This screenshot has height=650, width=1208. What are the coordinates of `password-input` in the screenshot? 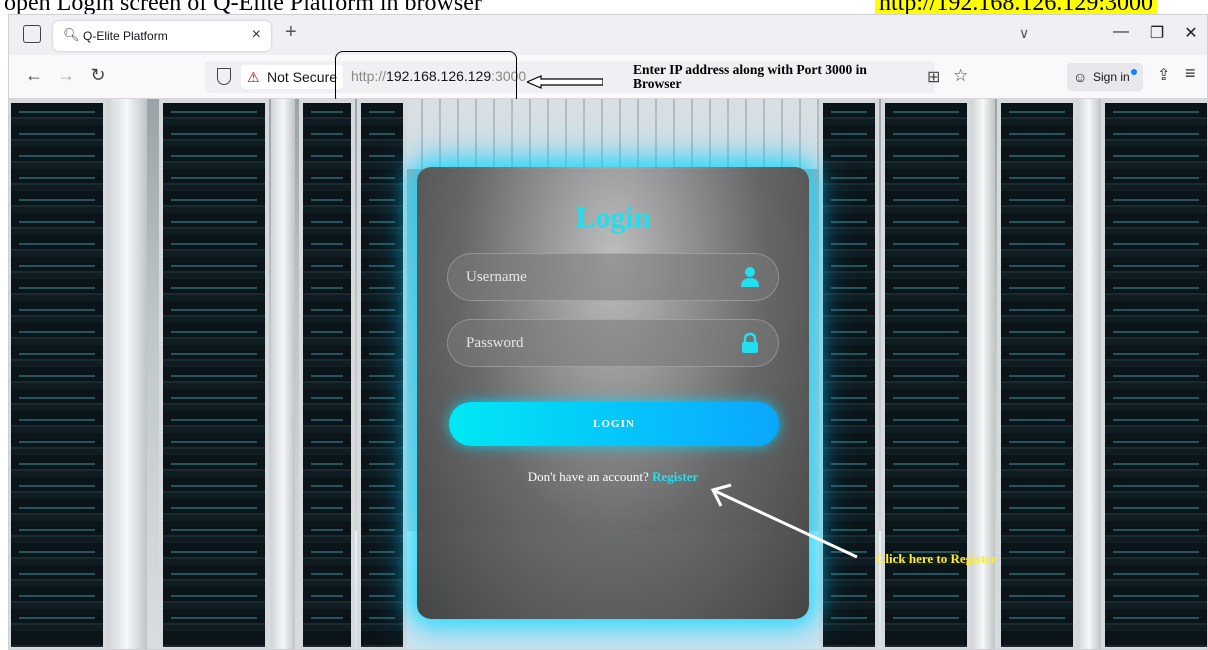 It's located at (593, 343).